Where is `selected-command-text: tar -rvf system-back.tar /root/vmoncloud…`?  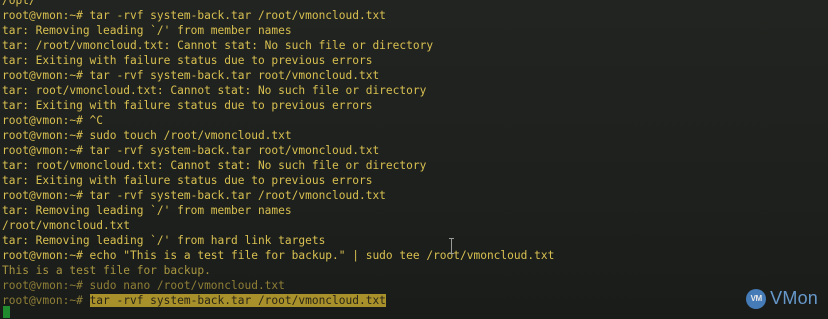
selected-command-text: tar -rvf system-back.tar /root/vmoncloud… is located at coordinates (237, 300).